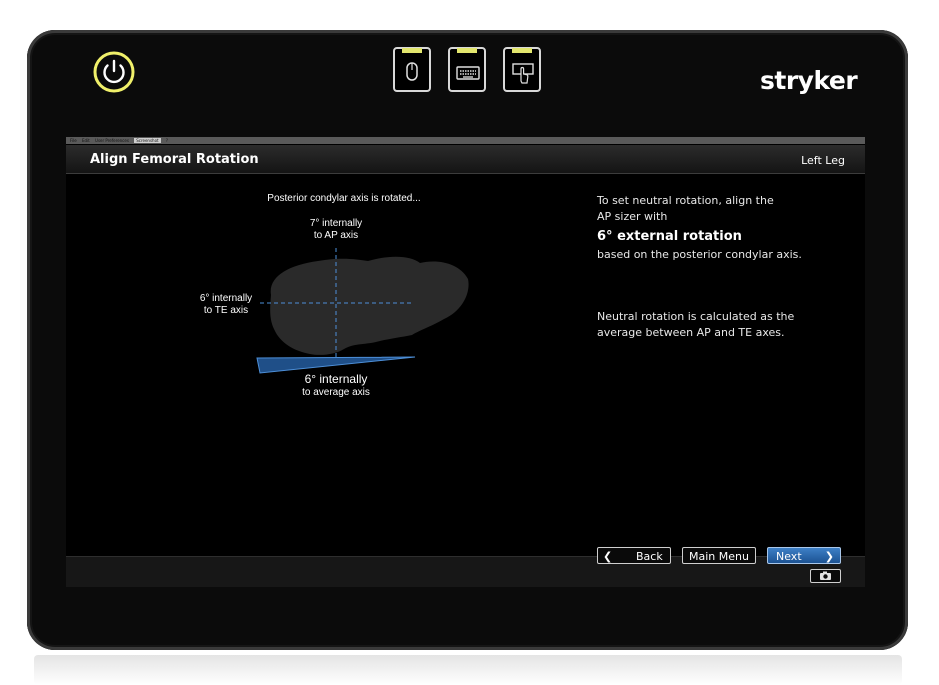  I want to click on main-menu-button: Main Menu, so click(719, 555).